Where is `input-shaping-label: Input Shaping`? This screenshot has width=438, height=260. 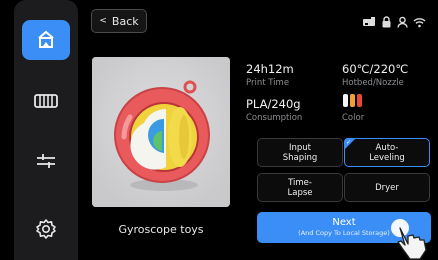 input-shaping-label: Input Shaping is located at coordinates (300, 152).